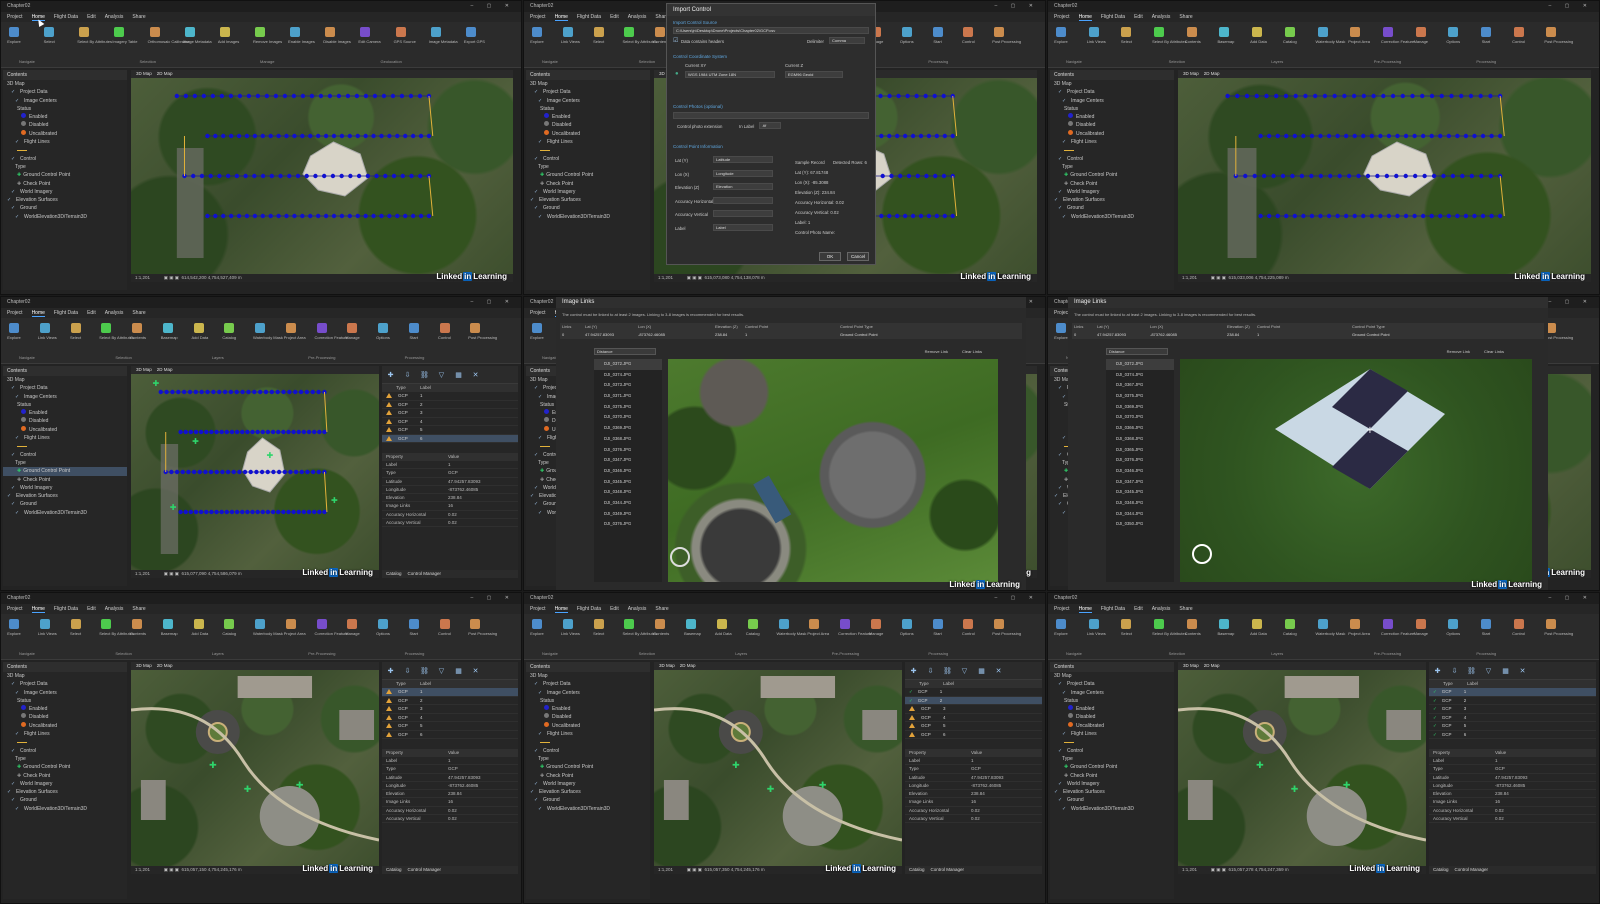 The image size is (1600, 904). Describe the element at coordinates (743, 186) in the screenshot. I see `field-mapping-select: Elevation` at that location.